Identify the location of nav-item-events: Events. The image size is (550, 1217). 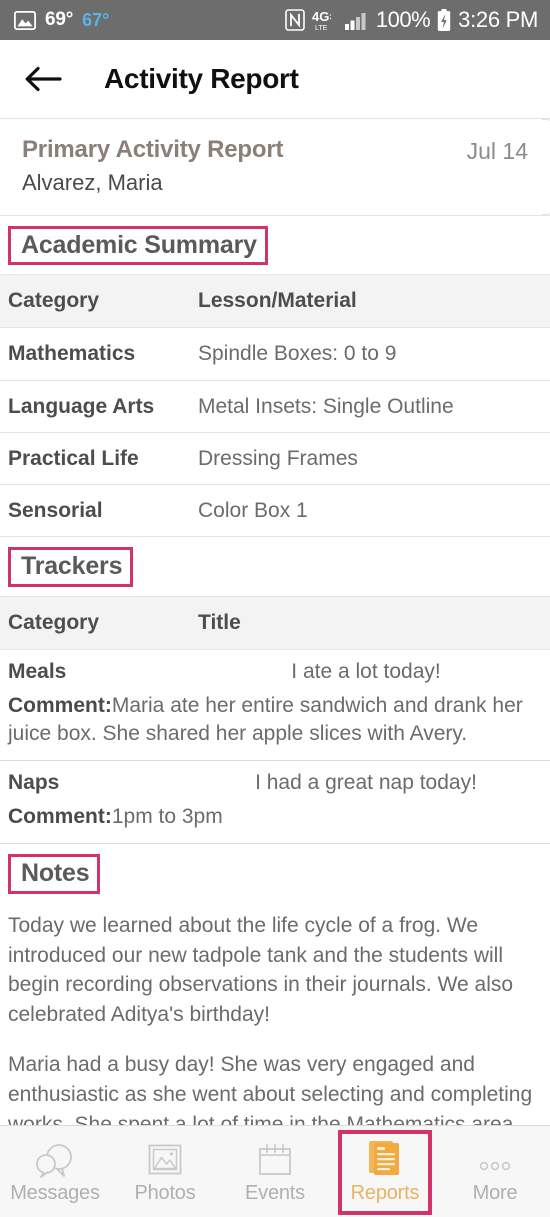
(275, 1171).